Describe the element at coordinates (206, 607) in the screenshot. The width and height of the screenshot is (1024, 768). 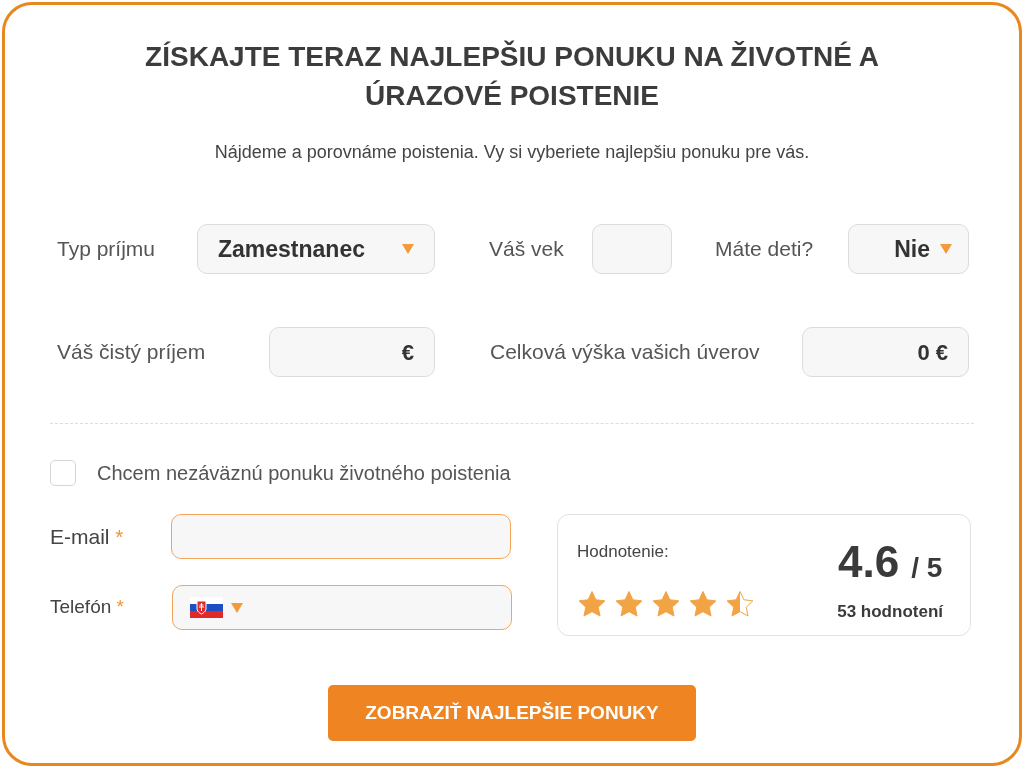
I see `flag-icon` at that location.